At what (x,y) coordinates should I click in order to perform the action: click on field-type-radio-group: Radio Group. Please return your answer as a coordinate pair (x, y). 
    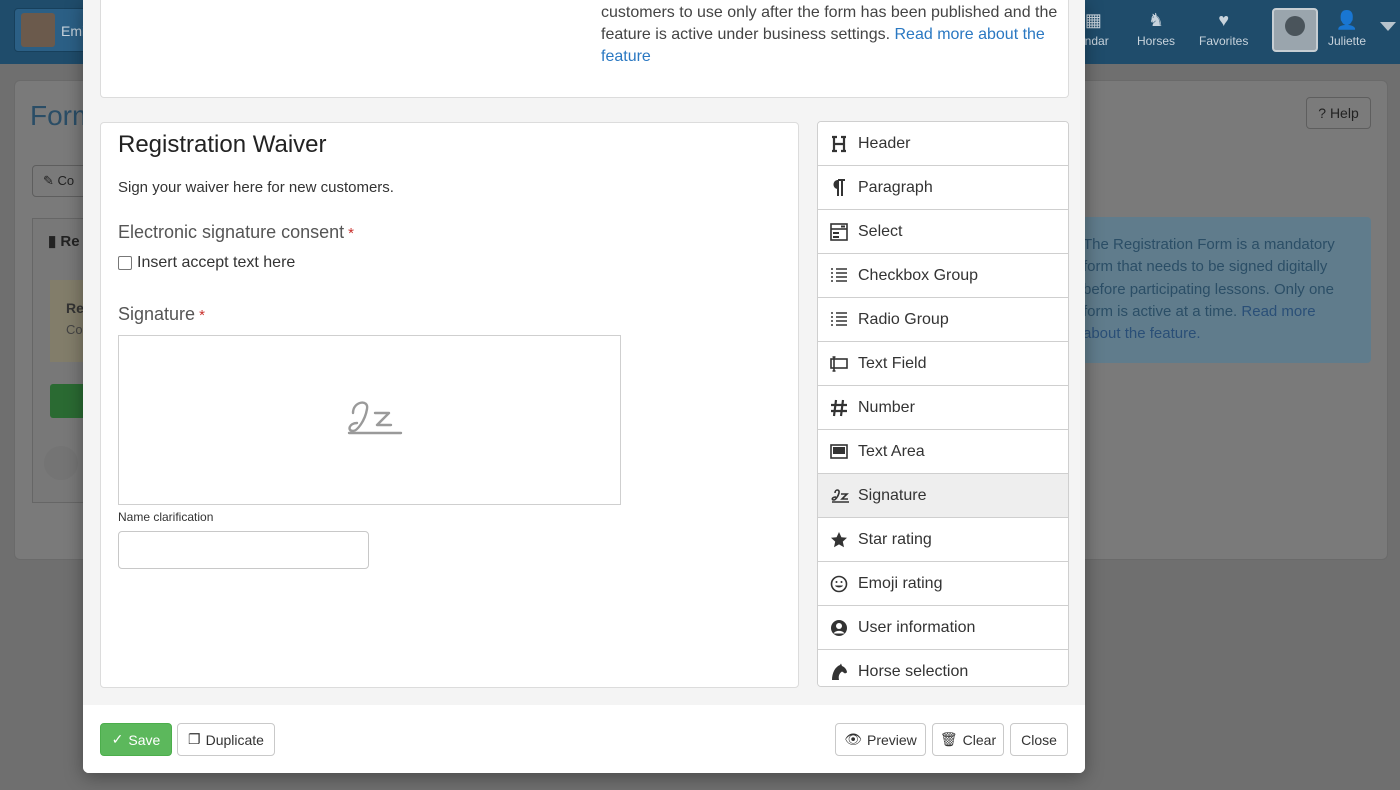
    Looking at the image, I should click on (943, 320).